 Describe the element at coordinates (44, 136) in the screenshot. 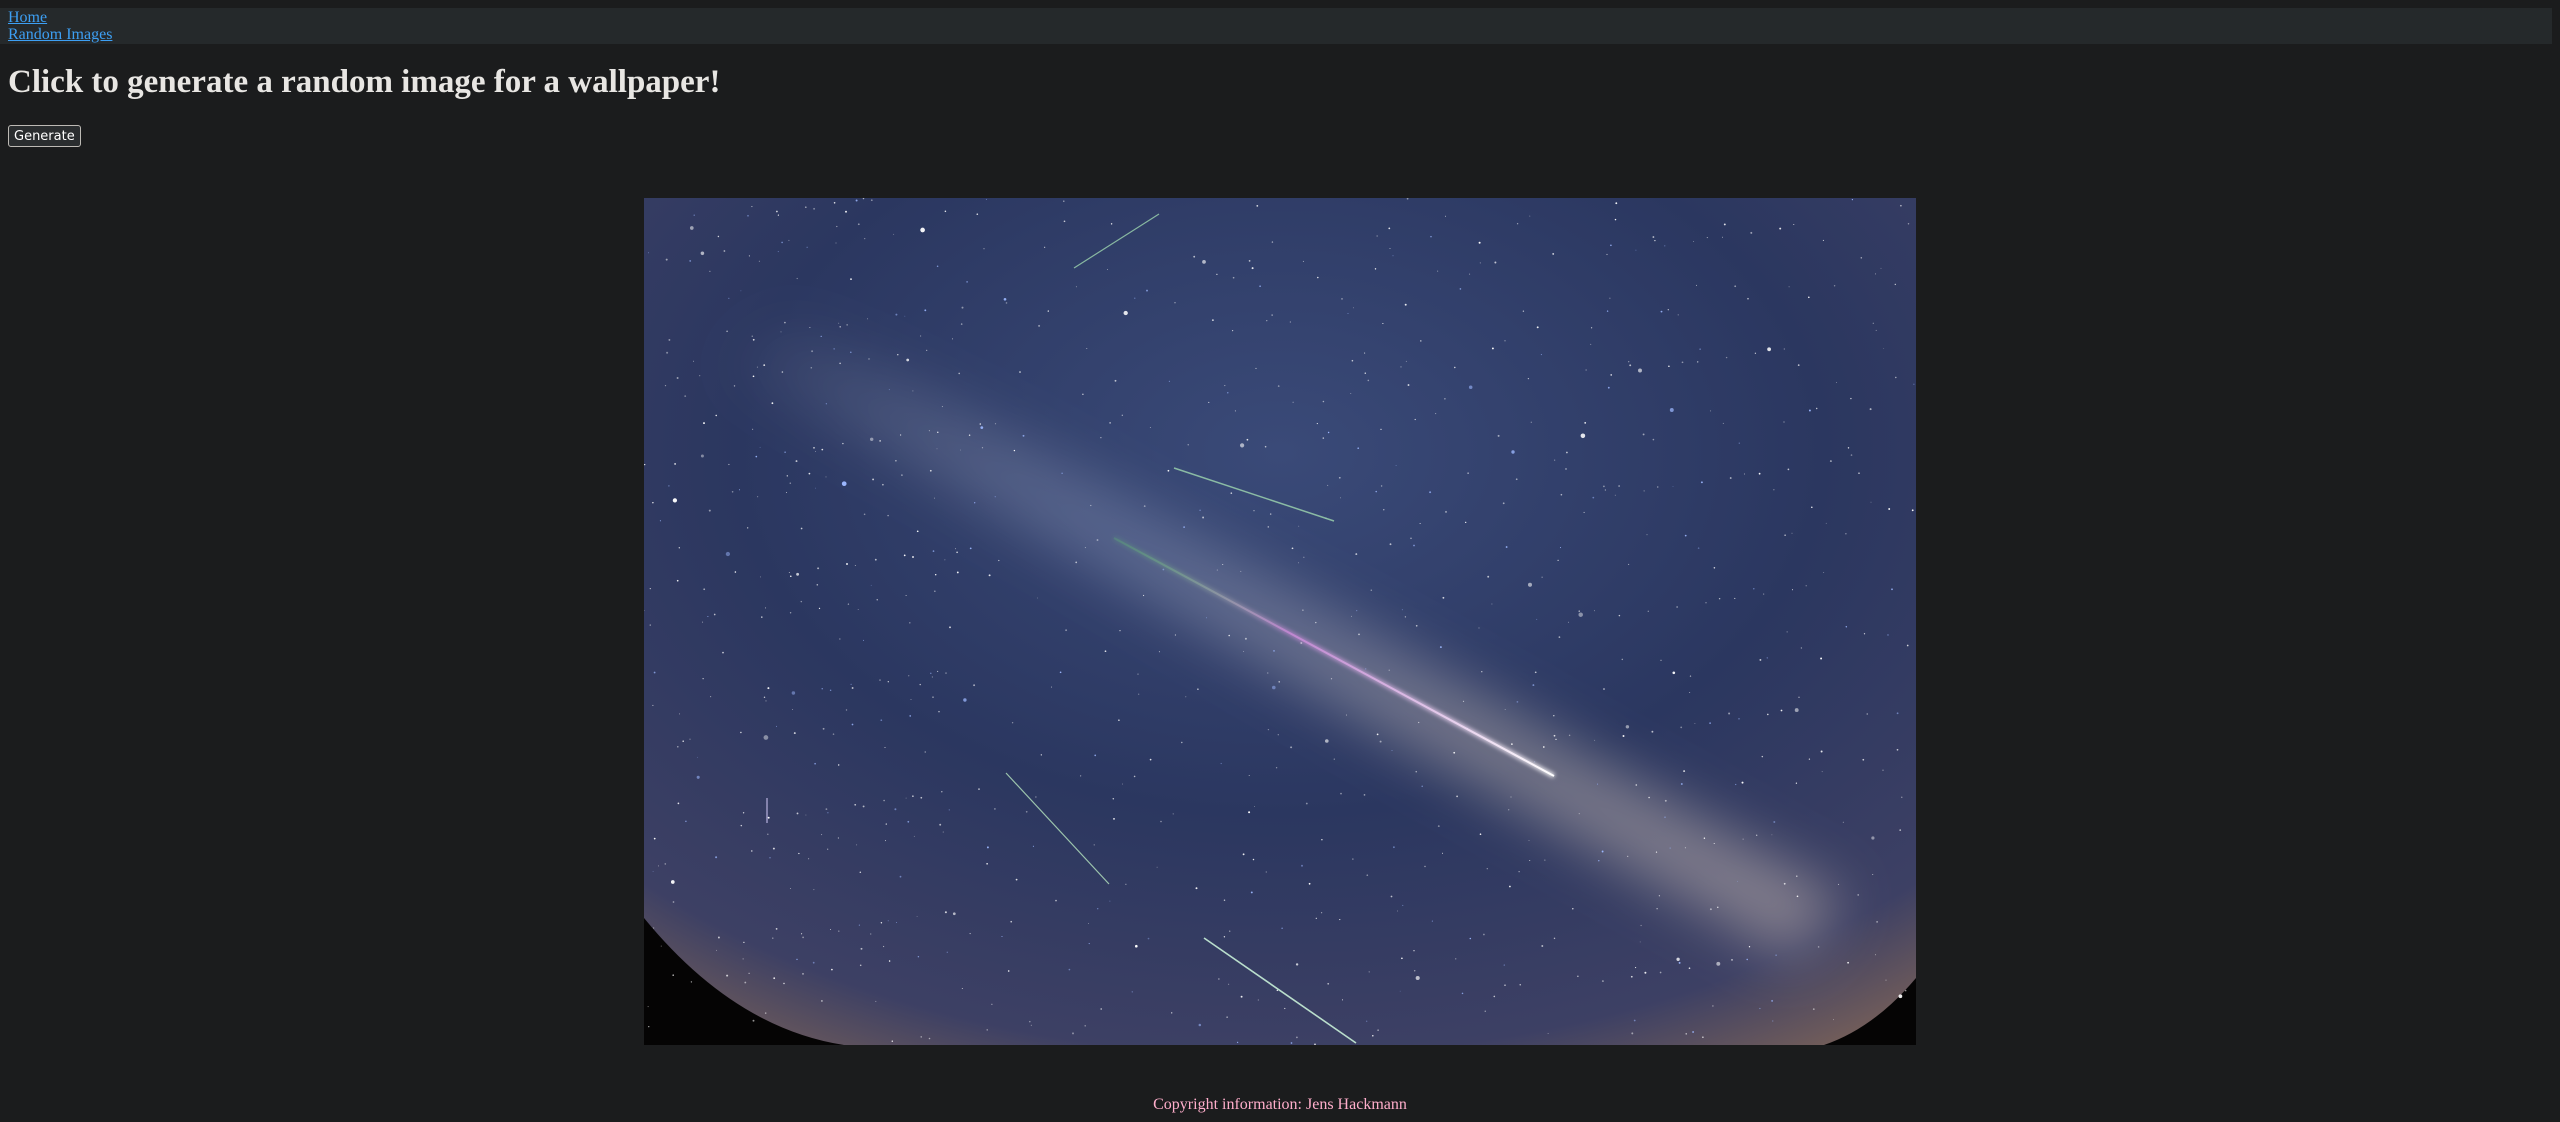

I see `generate-button: Generate` at that location.